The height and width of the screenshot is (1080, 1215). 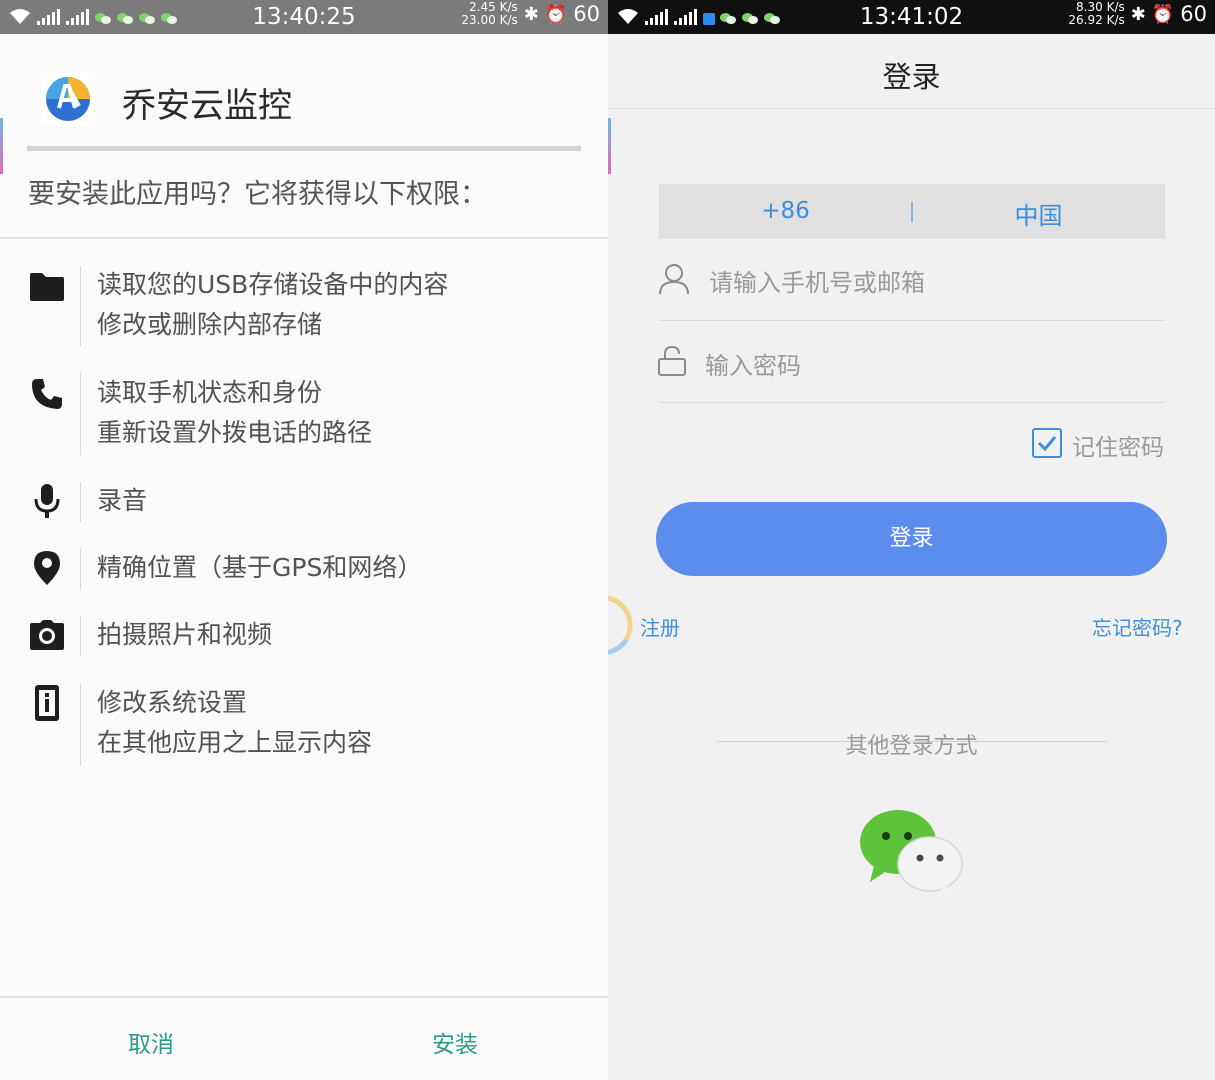 I want to click on password-input: 输入密码, so click(x=930, y=363).